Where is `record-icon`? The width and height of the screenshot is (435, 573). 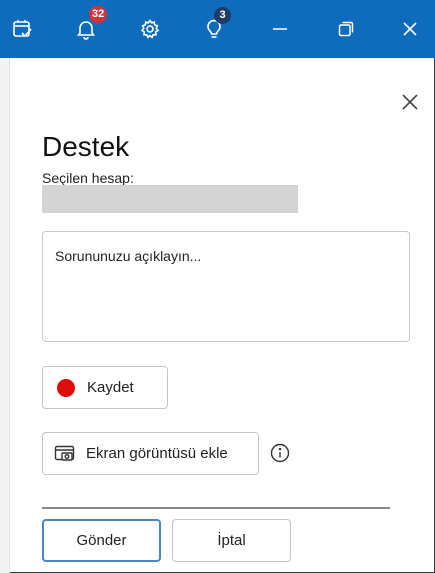
record-icon is located at coordinates (66, 387).